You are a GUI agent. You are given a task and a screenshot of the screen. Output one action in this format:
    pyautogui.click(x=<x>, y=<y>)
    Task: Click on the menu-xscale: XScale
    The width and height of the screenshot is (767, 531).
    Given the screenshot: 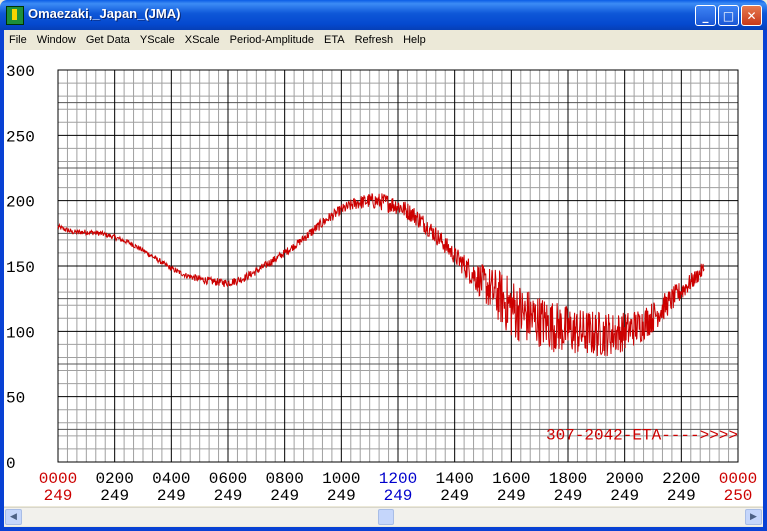 What is the action you would take?
    pyautogui.click(x=202, y=40)
    